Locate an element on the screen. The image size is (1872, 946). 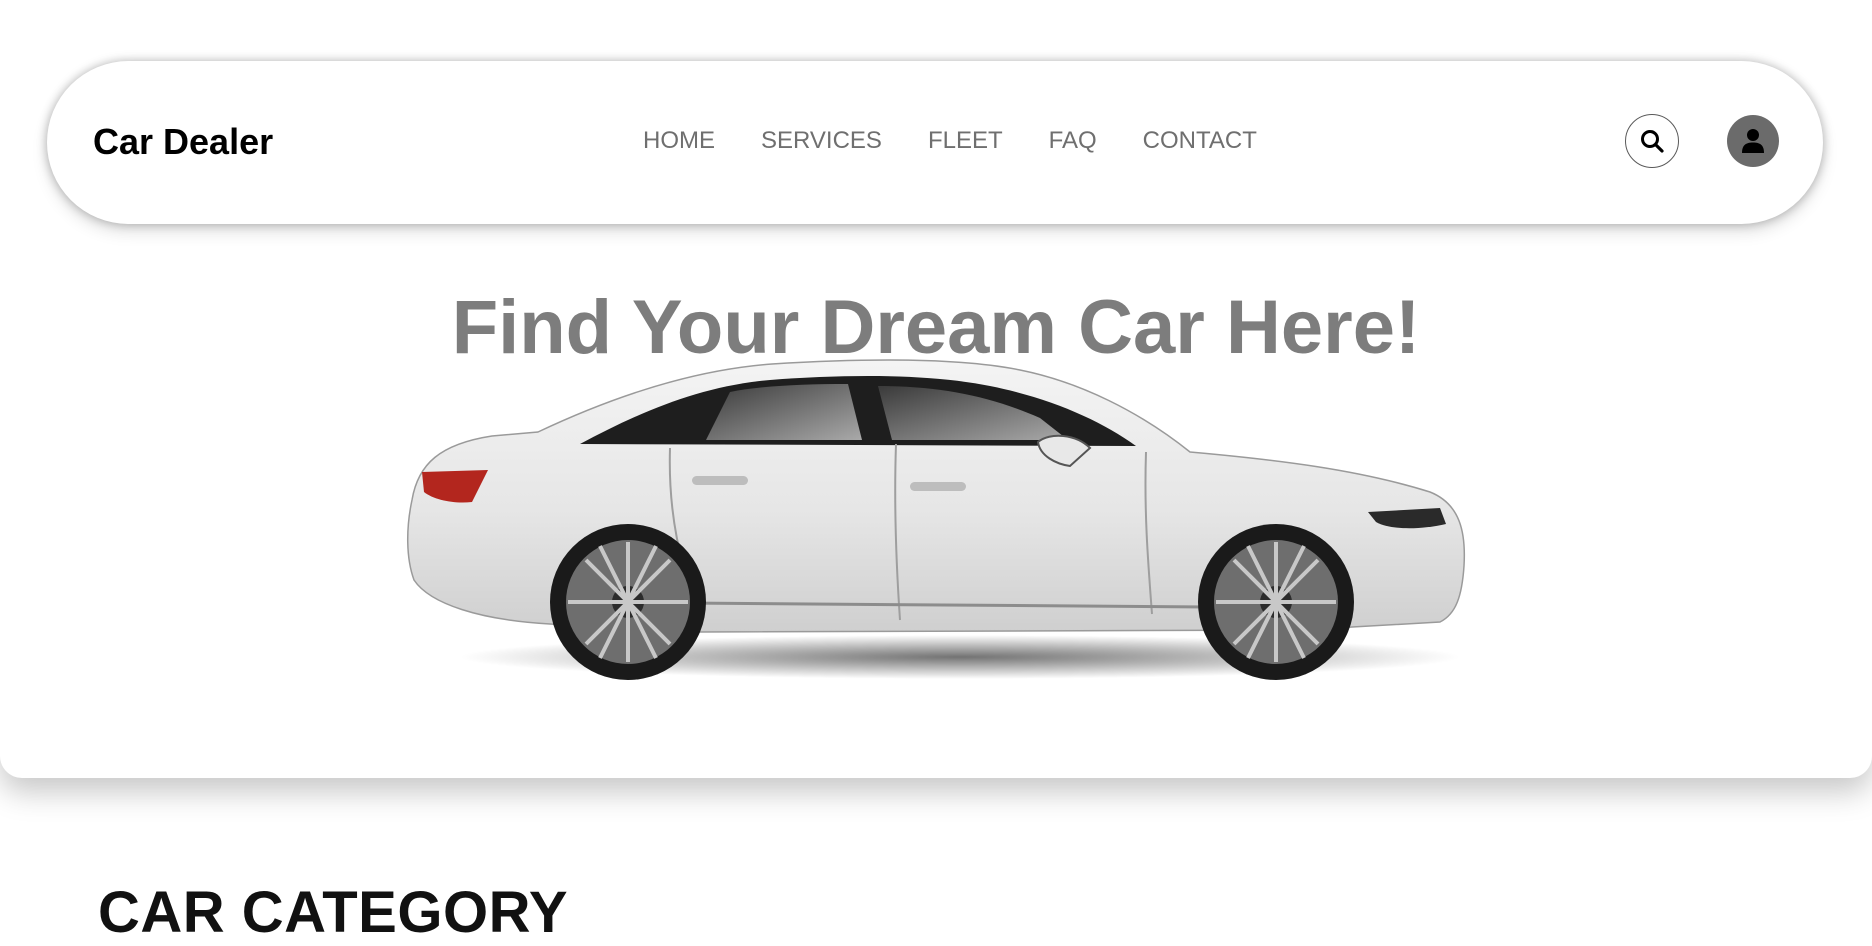
front-wheel is located at coordinates (1276, 602).